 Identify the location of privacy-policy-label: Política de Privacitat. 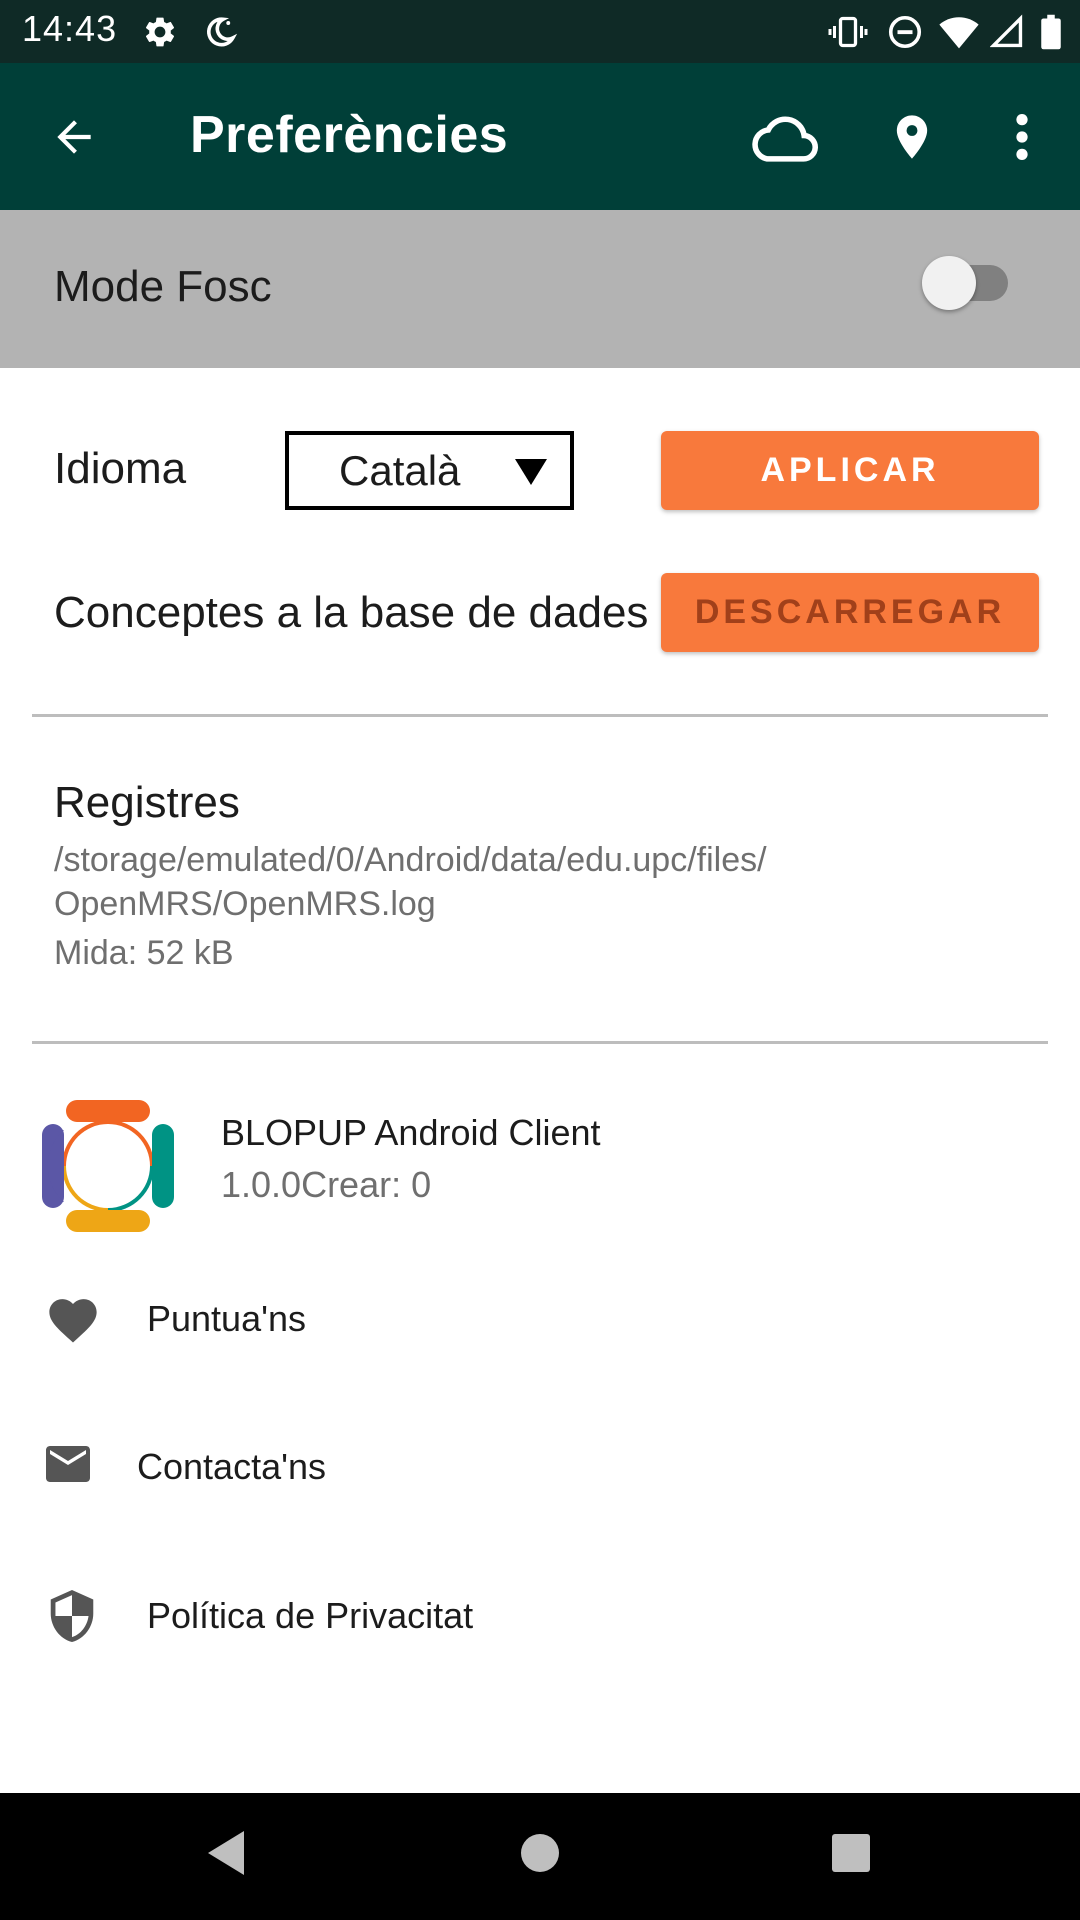
(310, 1615).